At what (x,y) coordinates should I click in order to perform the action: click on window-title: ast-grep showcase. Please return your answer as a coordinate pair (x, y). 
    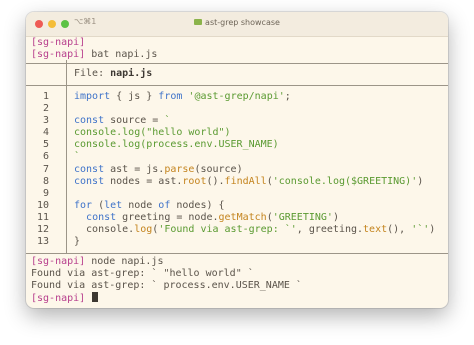
    Looking at the image, I should click on (237, 22).